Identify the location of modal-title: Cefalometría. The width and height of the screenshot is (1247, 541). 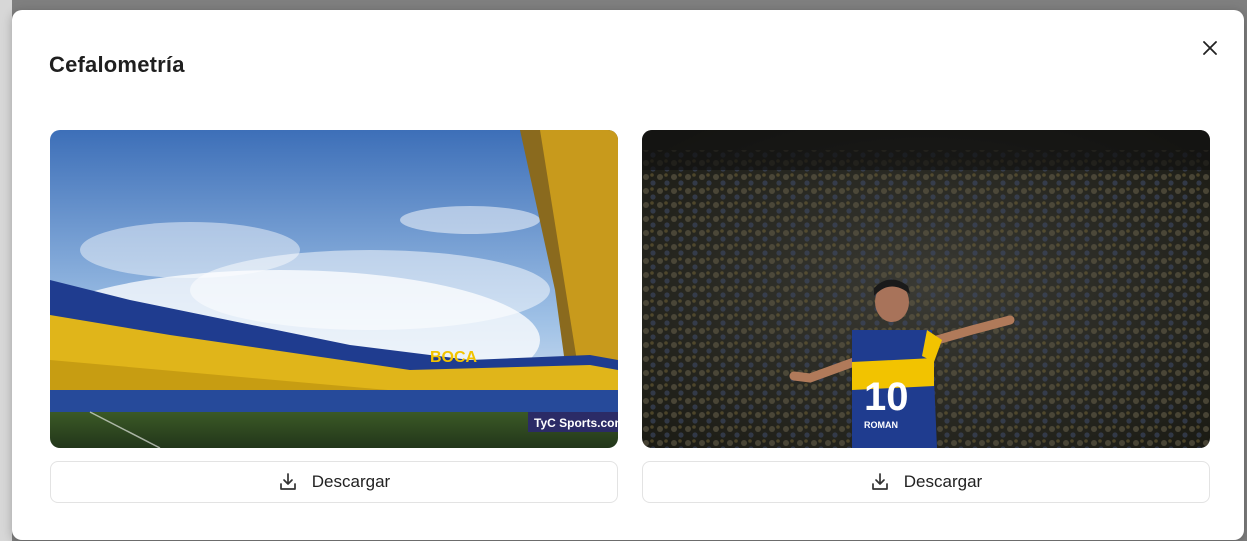
(117, 64).